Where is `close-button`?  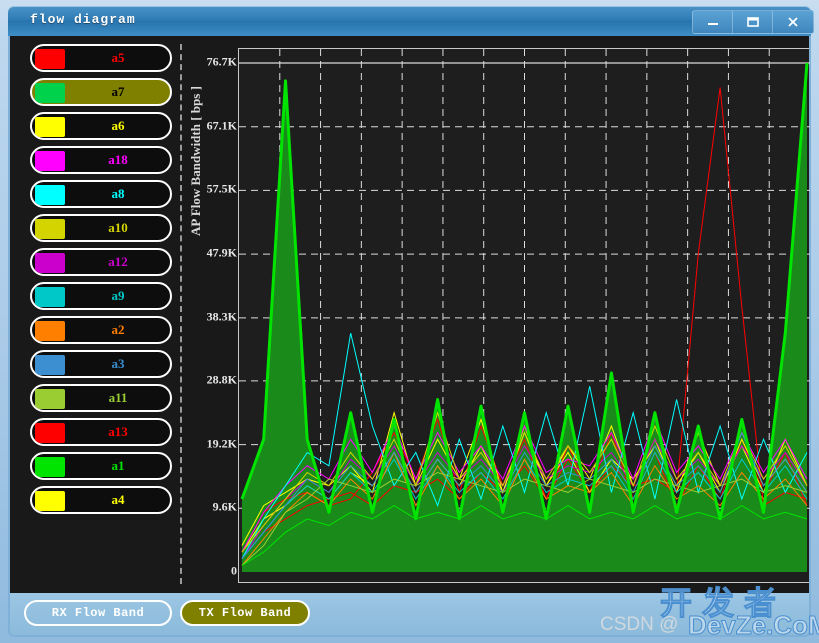 close-button is located at coordinates (793, 22).